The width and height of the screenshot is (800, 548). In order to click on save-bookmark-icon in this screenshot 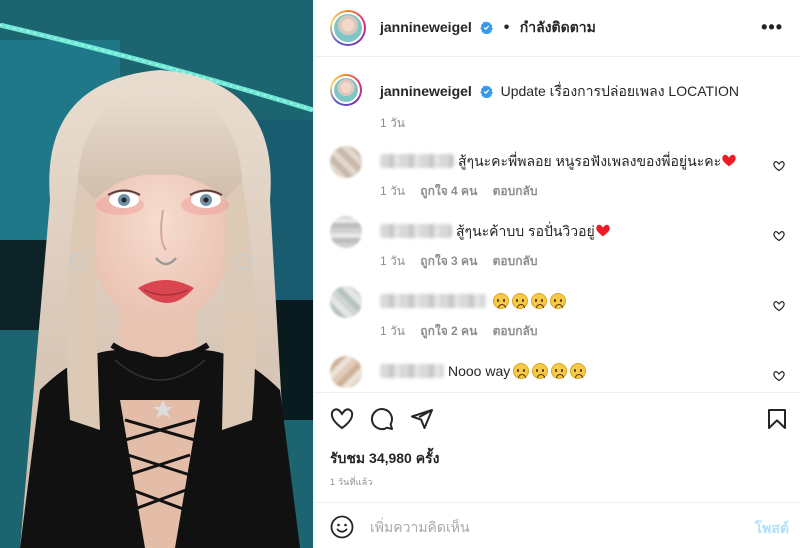, I will do `click(777, 419)`.